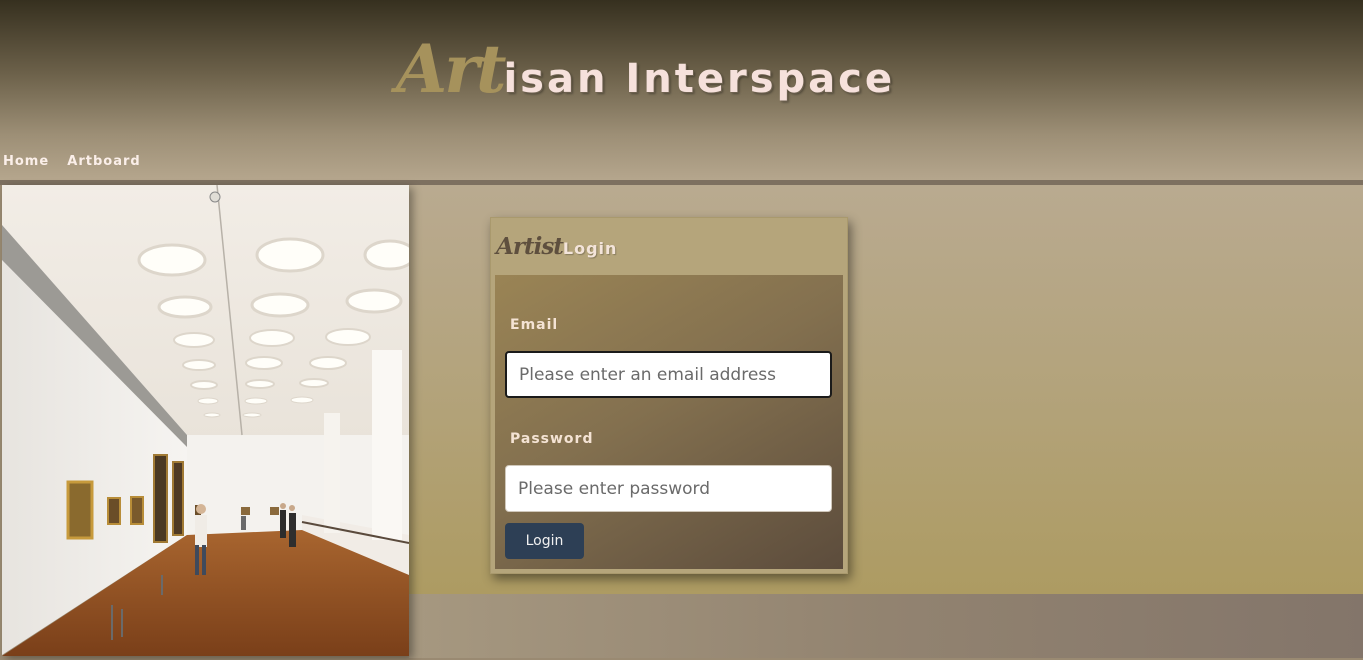 The image size is (1363, 660). I want to click on nav-artboard-link: Artboard, so click(103, 161).